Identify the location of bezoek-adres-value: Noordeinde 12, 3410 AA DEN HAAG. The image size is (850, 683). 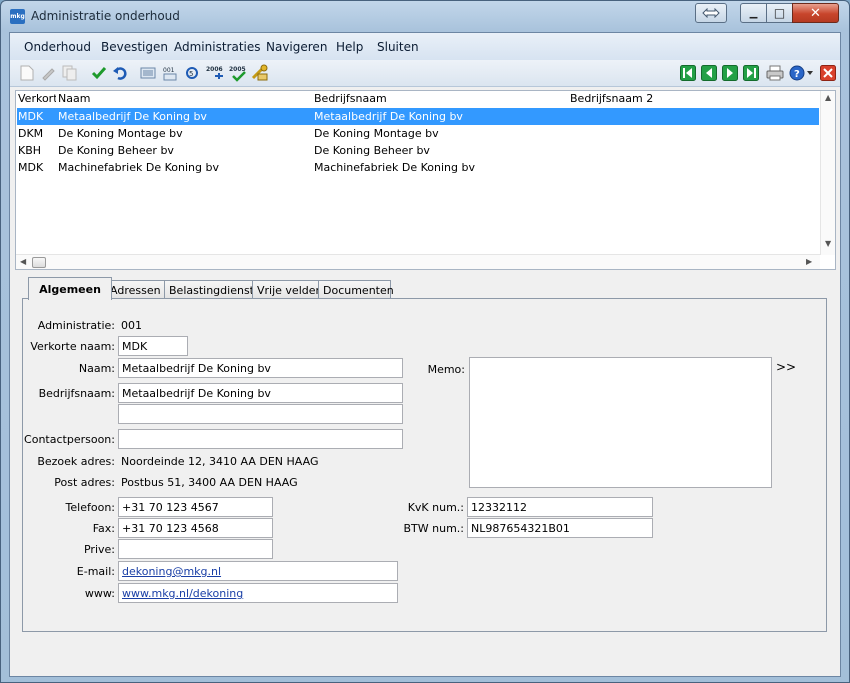
(220, 461).